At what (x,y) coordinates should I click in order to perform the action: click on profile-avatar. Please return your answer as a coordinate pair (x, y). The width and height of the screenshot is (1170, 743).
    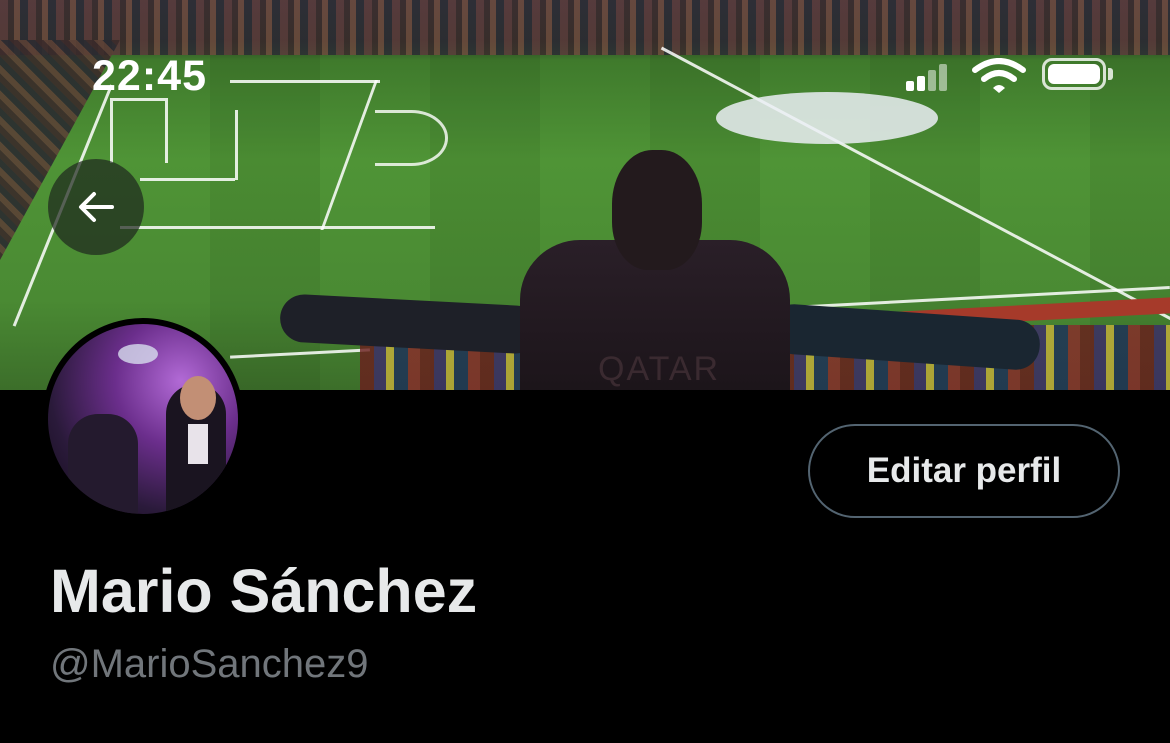
    Looking at the image, I should click on (143, 419).